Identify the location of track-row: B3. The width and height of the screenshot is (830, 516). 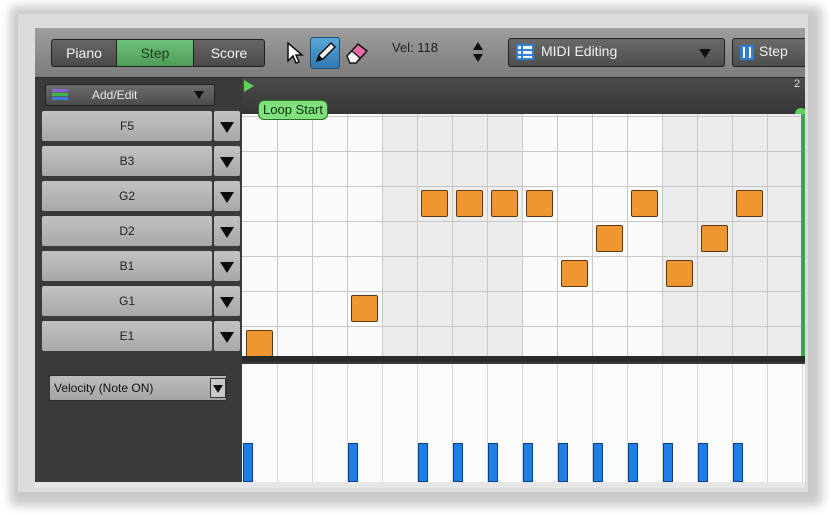
(141, 160).